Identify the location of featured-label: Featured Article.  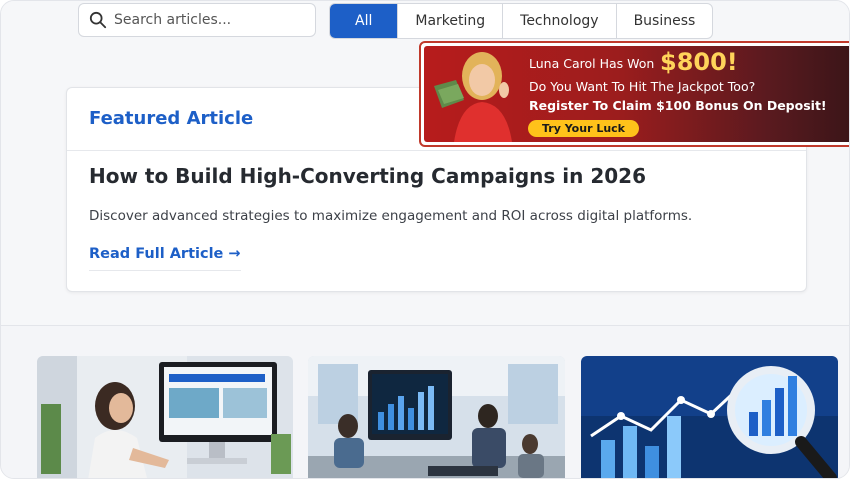
(171, 118).